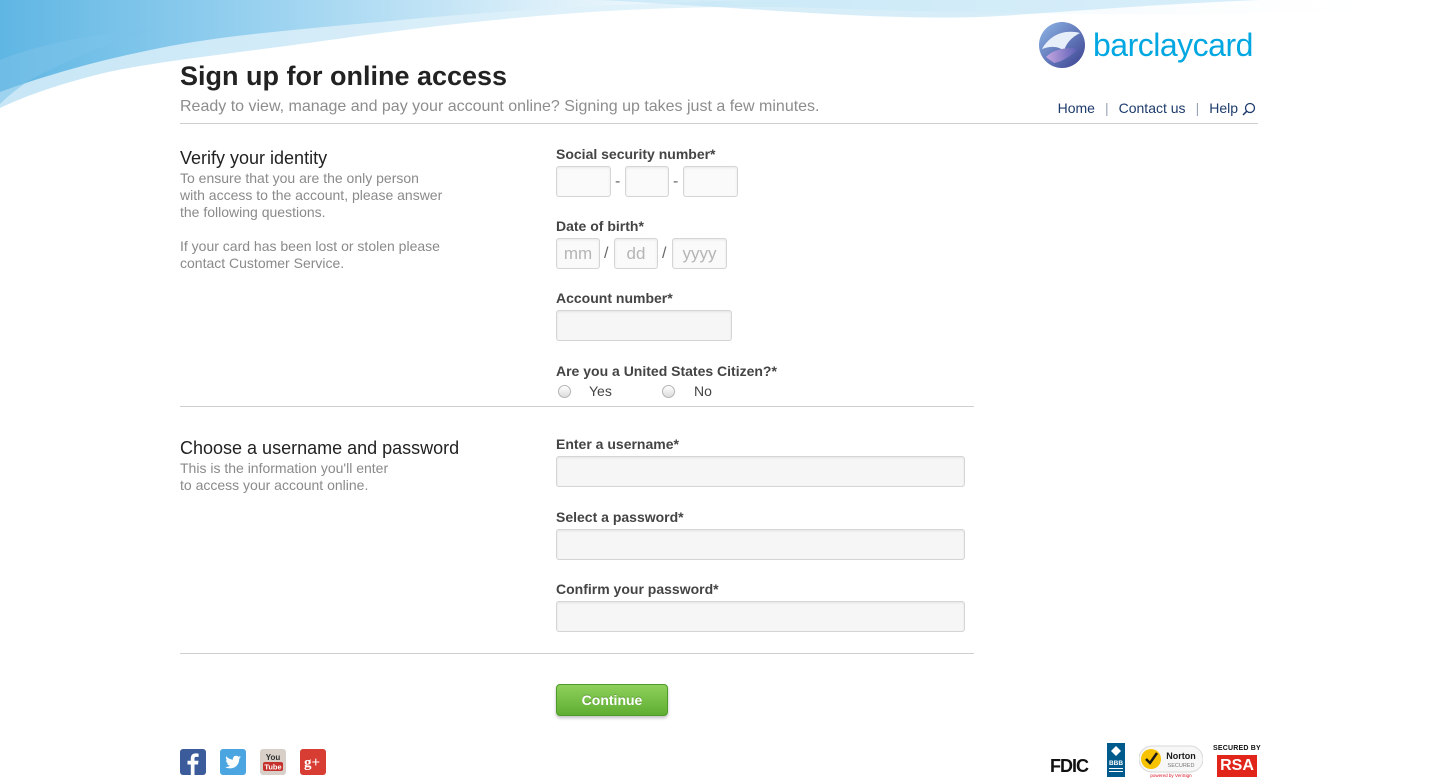  What do you see at coordinates (668, 391) in the screenshot?
I see `citizen-no-radio` at bounding box center [668, 391].